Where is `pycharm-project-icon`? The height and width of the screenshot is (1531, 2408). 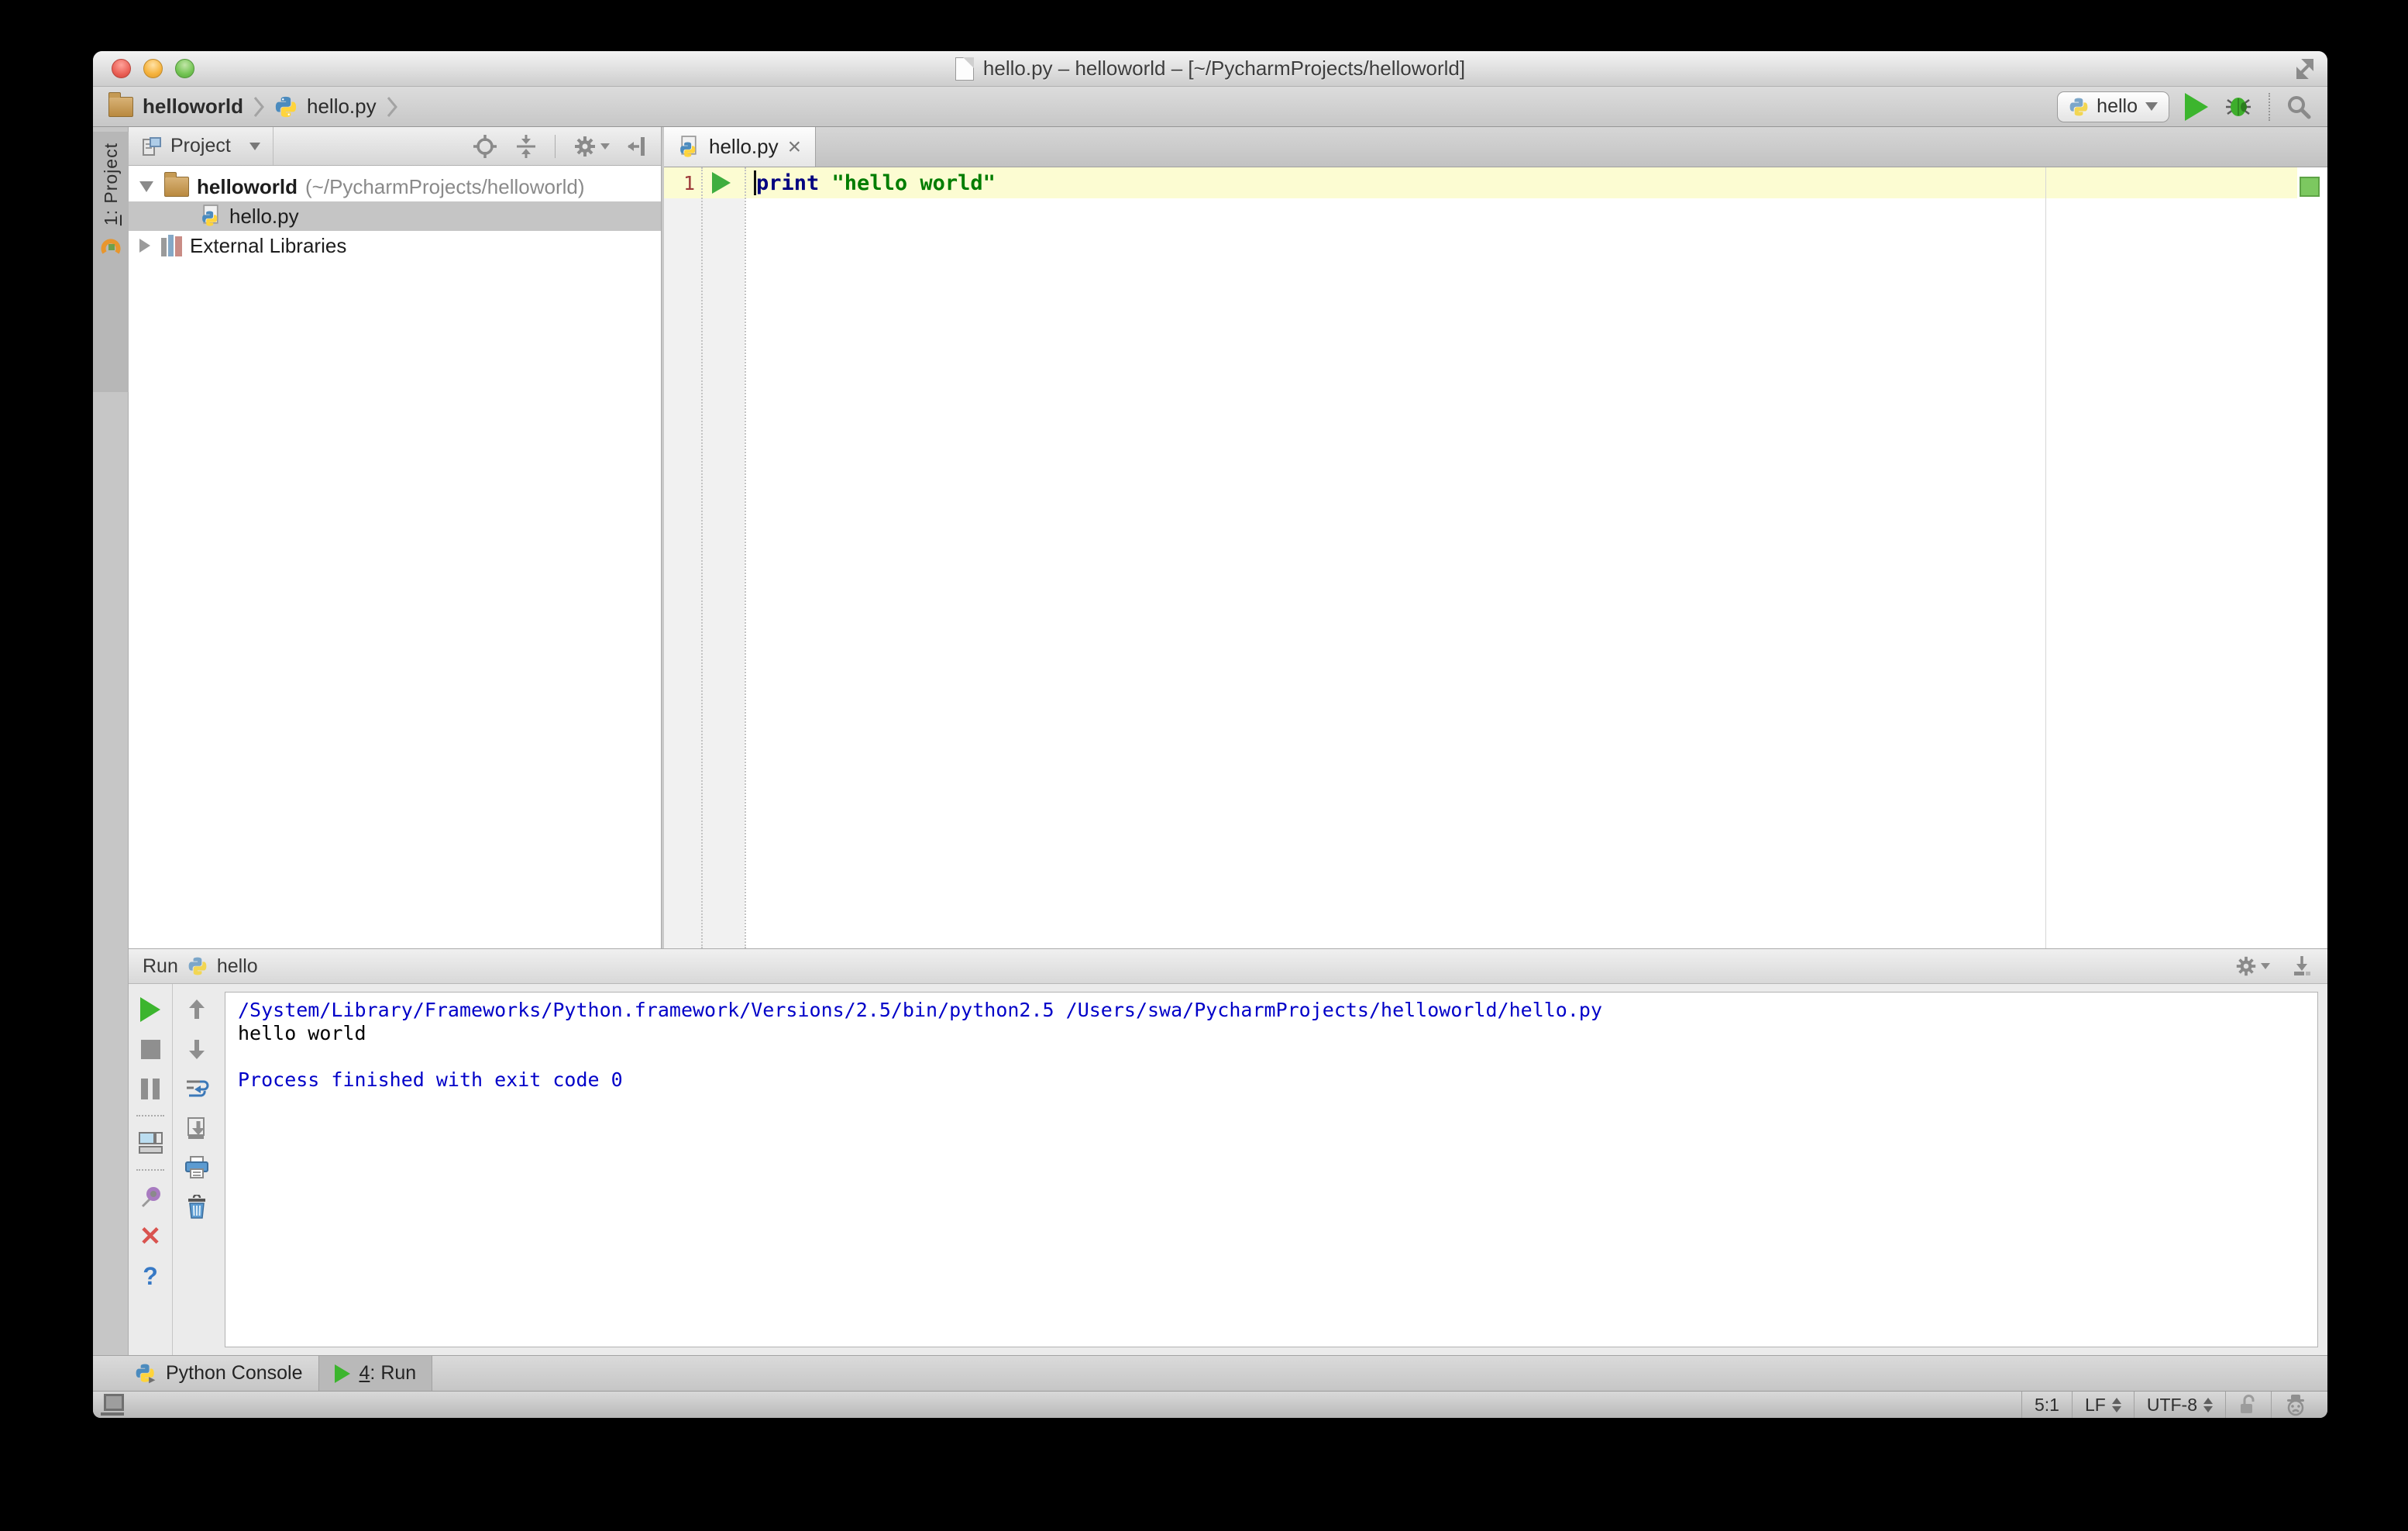
pycharm-project-icon is located at coordinates (110, 246).